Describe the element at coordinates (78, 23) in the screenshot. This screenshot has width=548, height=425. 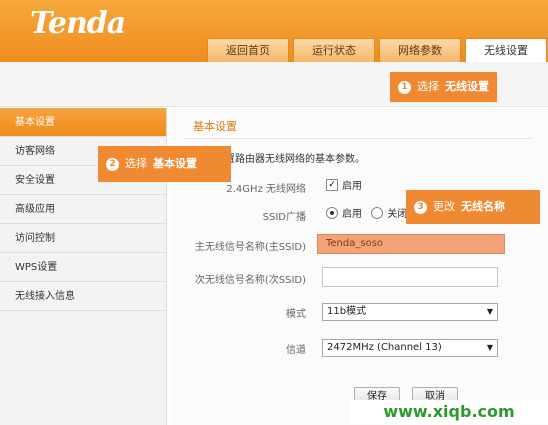
I see `tenda-logo: Tenda` at that location.